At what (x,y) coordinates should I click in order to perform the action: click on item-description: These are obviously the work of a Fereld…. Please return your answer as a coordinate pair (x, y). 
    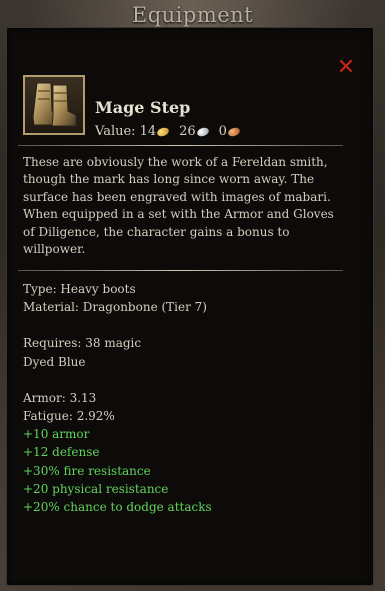
    Looking at the image, I should click on (178, 206).